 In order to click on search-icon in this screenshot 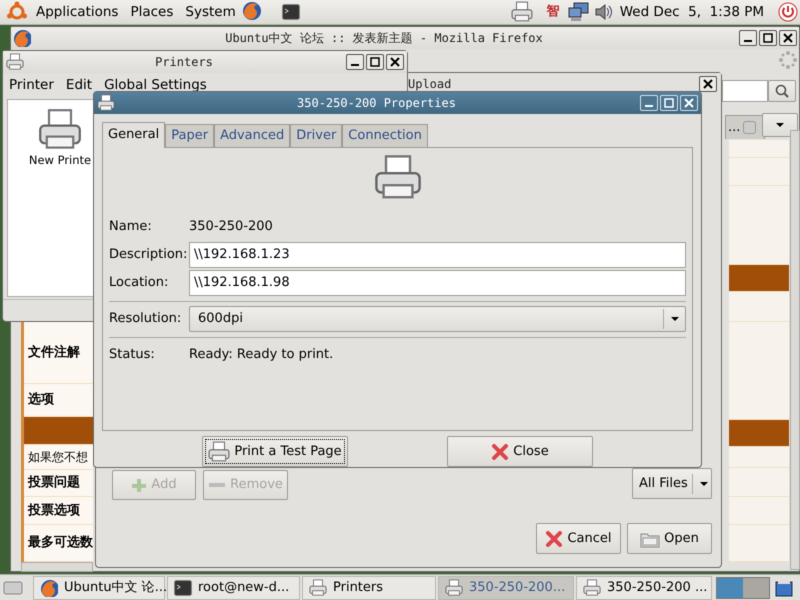, I will do `click(782, 91)`.